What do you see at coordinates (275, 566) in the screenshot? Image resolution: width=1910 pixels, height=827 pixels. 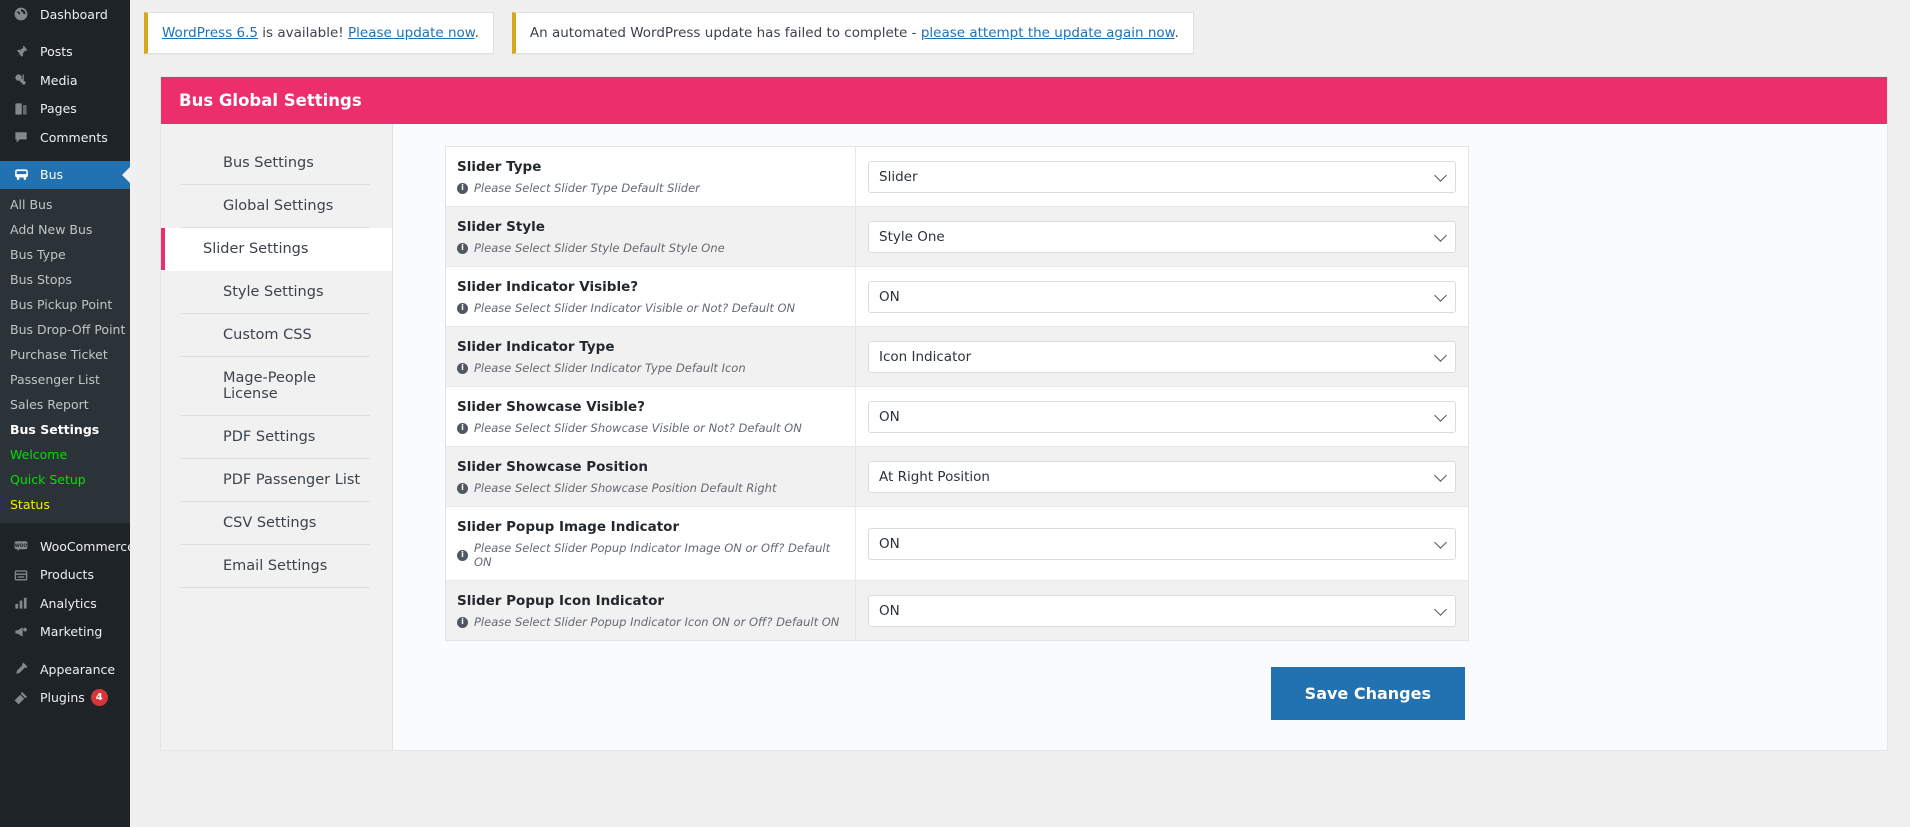 I see `tab-email-settings: Email Settings` at bounding box center [275, 566].